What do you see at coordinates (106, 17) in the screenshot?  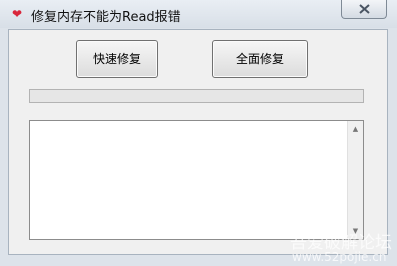 I see `window-title: 修复内存不能为Read报错` at bounding box center [106, 17].